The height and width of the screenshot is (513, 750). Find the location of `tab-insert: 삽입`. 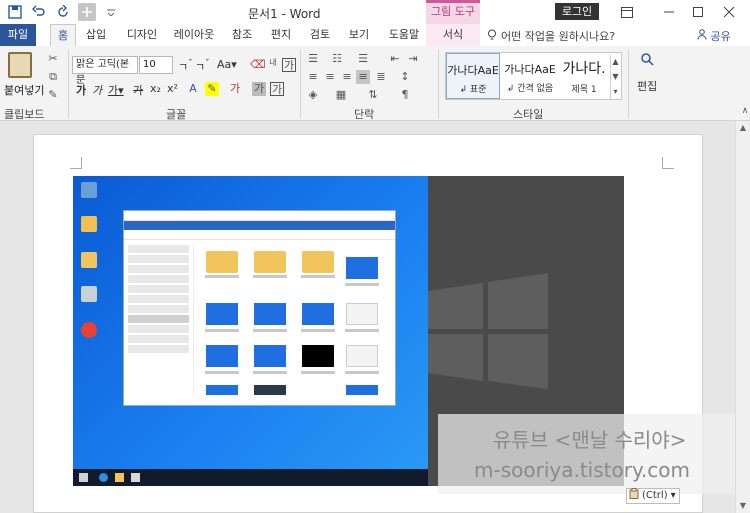

tab-insert: 삽입 is located at coordinates (96, 35).